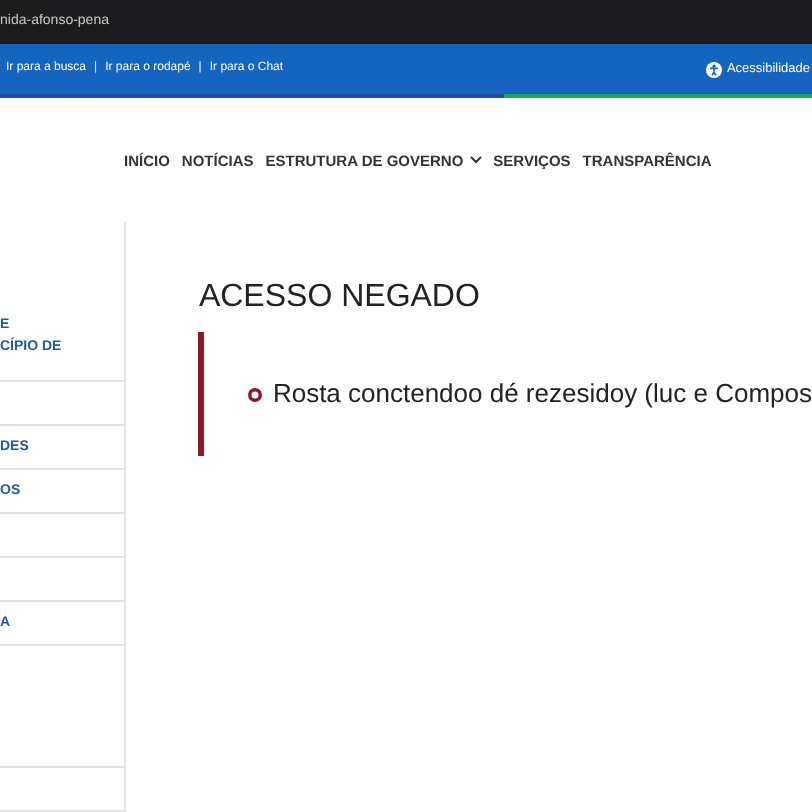 The image size is (812, 812). What do you see at coordinates (340, 298) in the screenshot?
I see `page-title: ACESSO NEGADO` at bounding box center [340, 298].